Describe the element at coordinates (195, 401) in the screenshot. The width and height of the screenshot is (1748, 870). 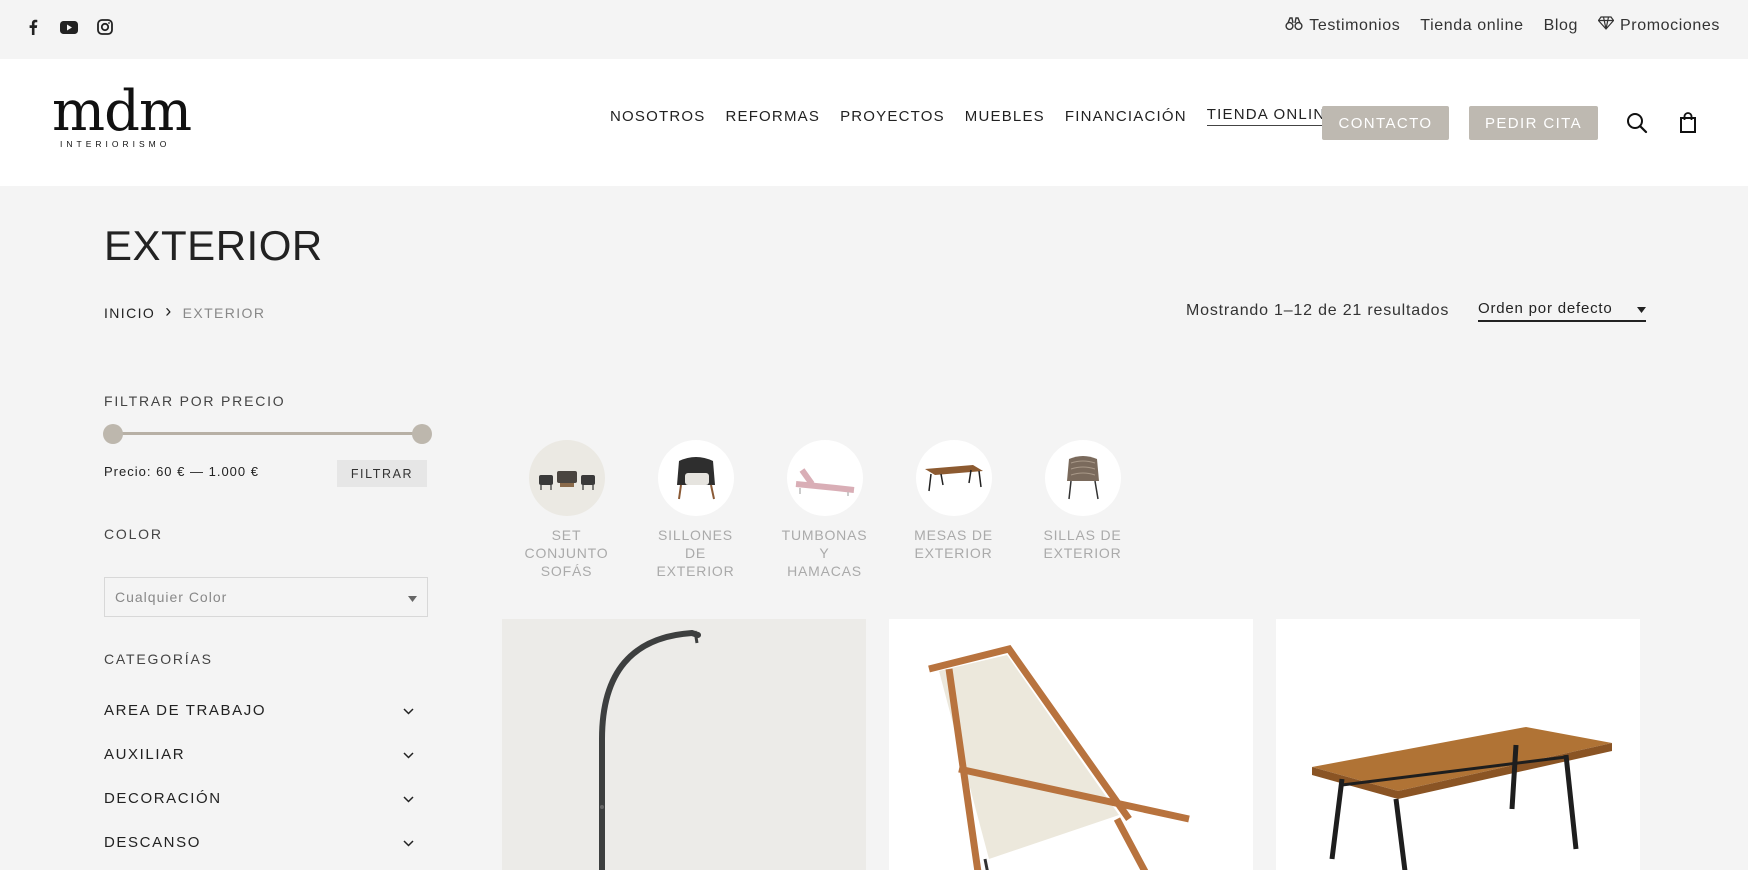
I see `price-filter-heading: FILTRAR POR PRECIO` at that location.